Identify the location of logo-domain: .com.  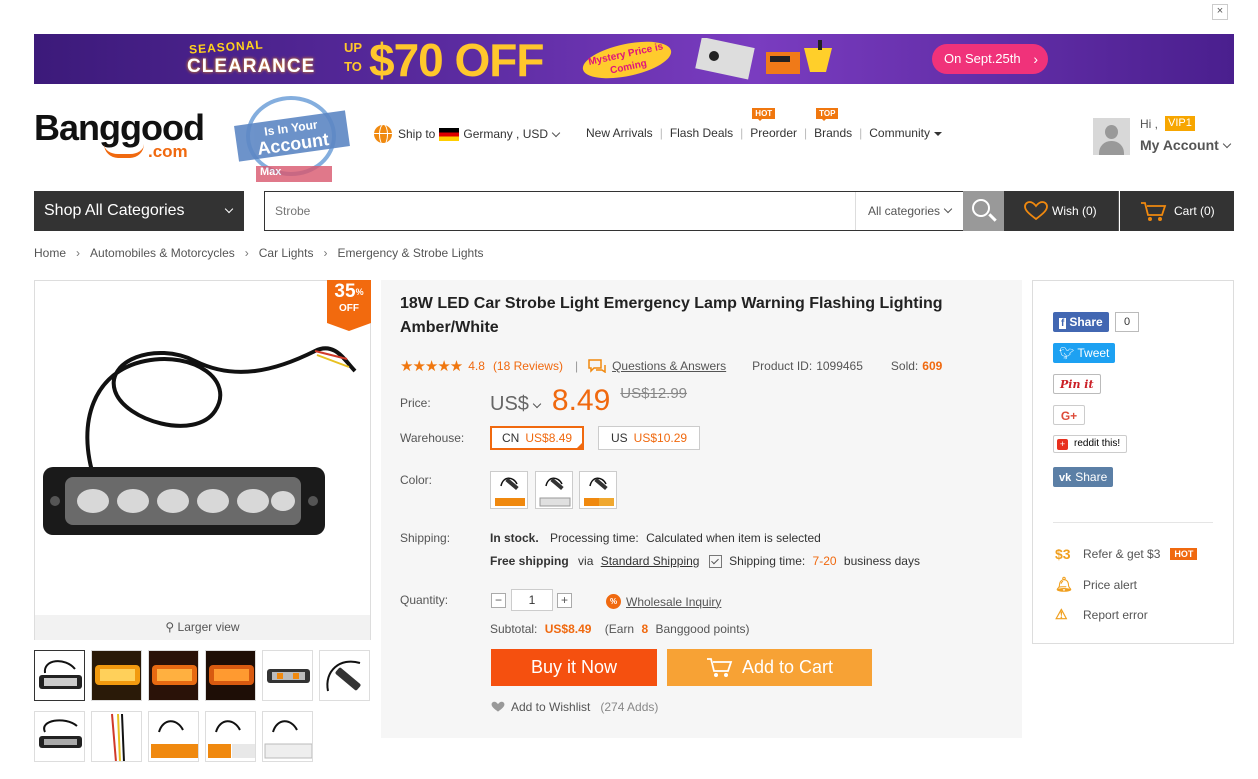
(168, 151).